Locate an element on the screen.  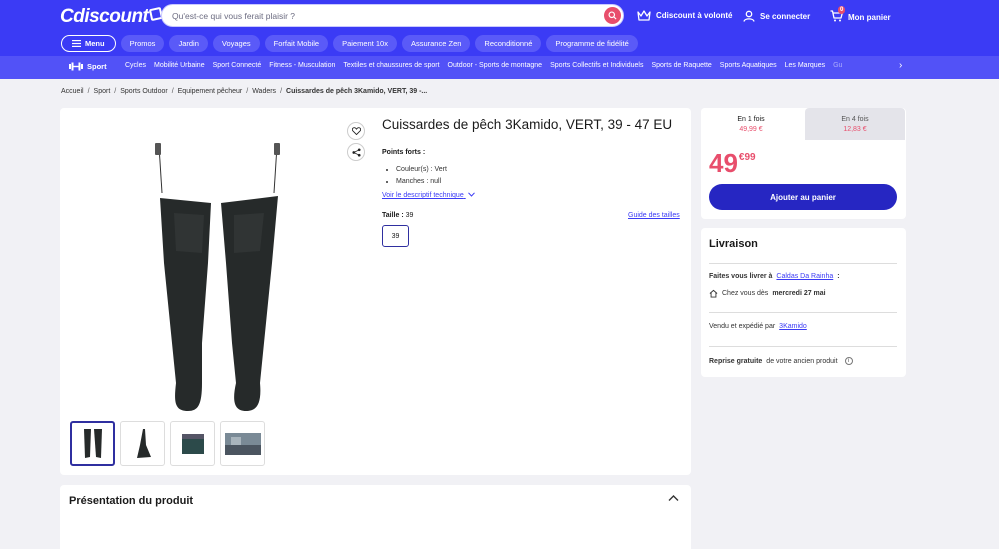
category-current-sport: Sport is located at coordinates (88, 66).